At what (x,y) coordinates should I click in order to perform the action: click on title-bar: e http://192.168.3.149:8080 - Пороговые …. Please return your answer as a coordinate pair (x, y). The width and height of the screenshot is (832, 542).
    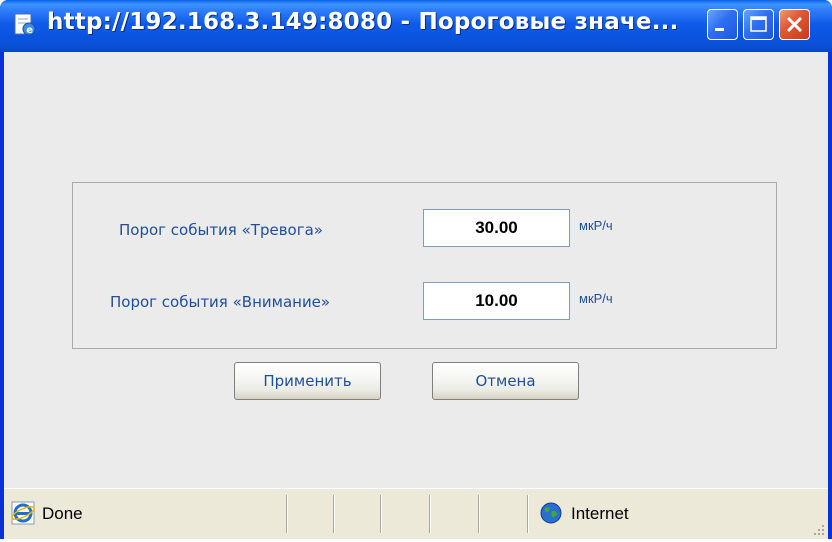
    Looking at the image, I should click on (416, 26).